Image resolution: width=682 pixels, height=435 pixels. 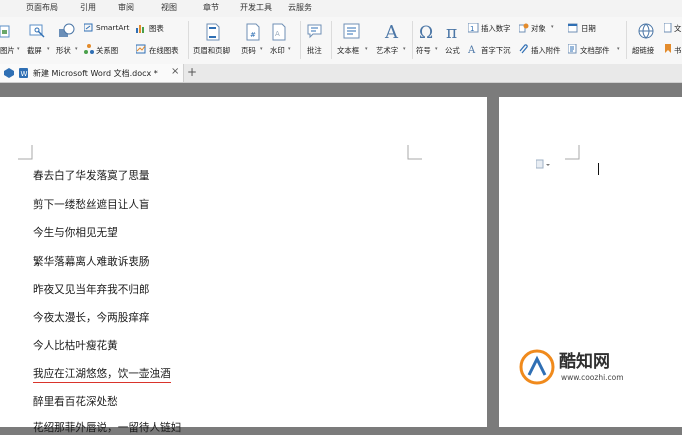 What do you see at coordinates (91, 317) in the screenshot?
I see `text-line: 今夜太漫长，今两股痒痒` at bounding box center [91, 317].